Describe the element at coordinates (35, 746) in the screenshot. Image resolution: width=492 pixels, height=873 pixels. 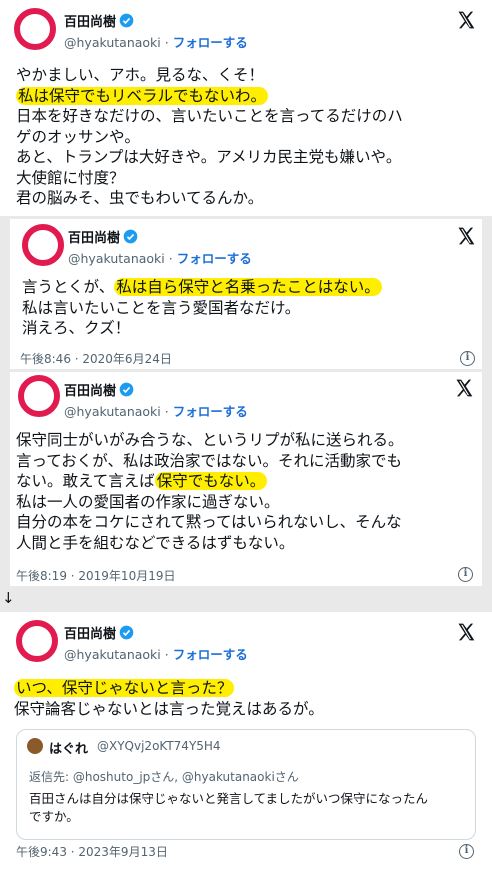
I see `quoted-avatar` at that location.